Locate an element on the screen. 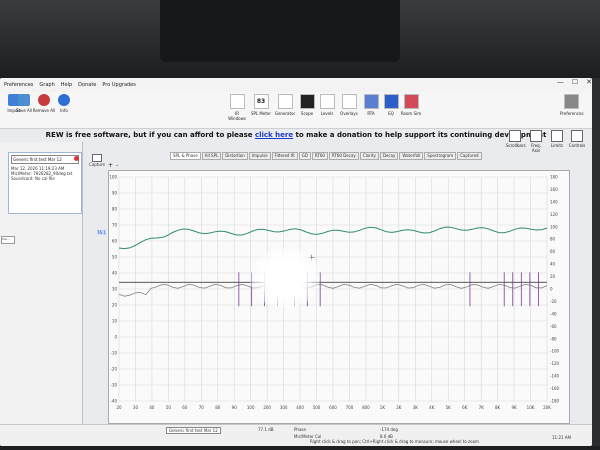 Image resolution: width=600 pixels, height=450 pixels. room-sim-label: Room Sim is located at coordinates (411, 113).